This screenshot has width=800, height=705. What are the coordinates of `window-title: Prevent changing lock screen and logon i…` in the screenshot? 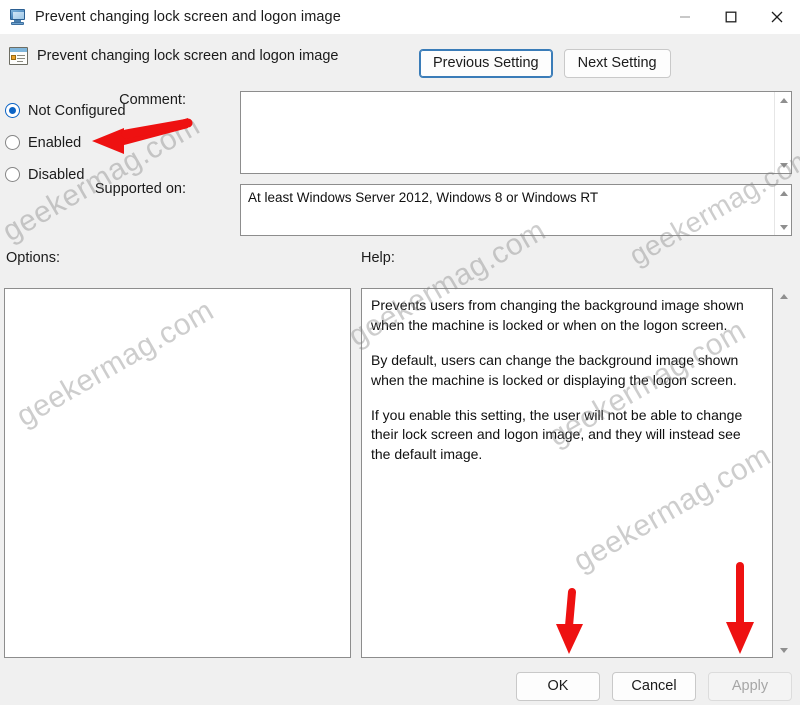 It's located at (188, 17).